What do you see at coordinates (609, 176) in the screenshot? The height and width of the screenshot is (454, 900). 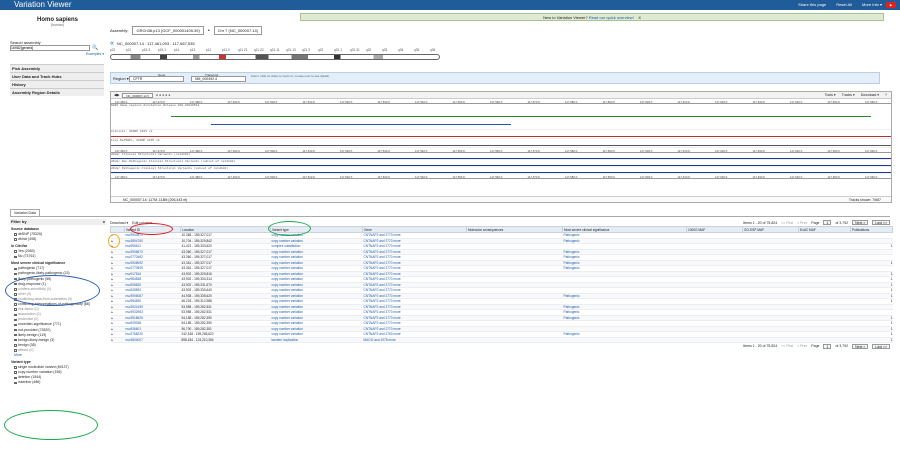 I see `ruler-tick-label: 117,590 K` at bounding box center [609, 176].